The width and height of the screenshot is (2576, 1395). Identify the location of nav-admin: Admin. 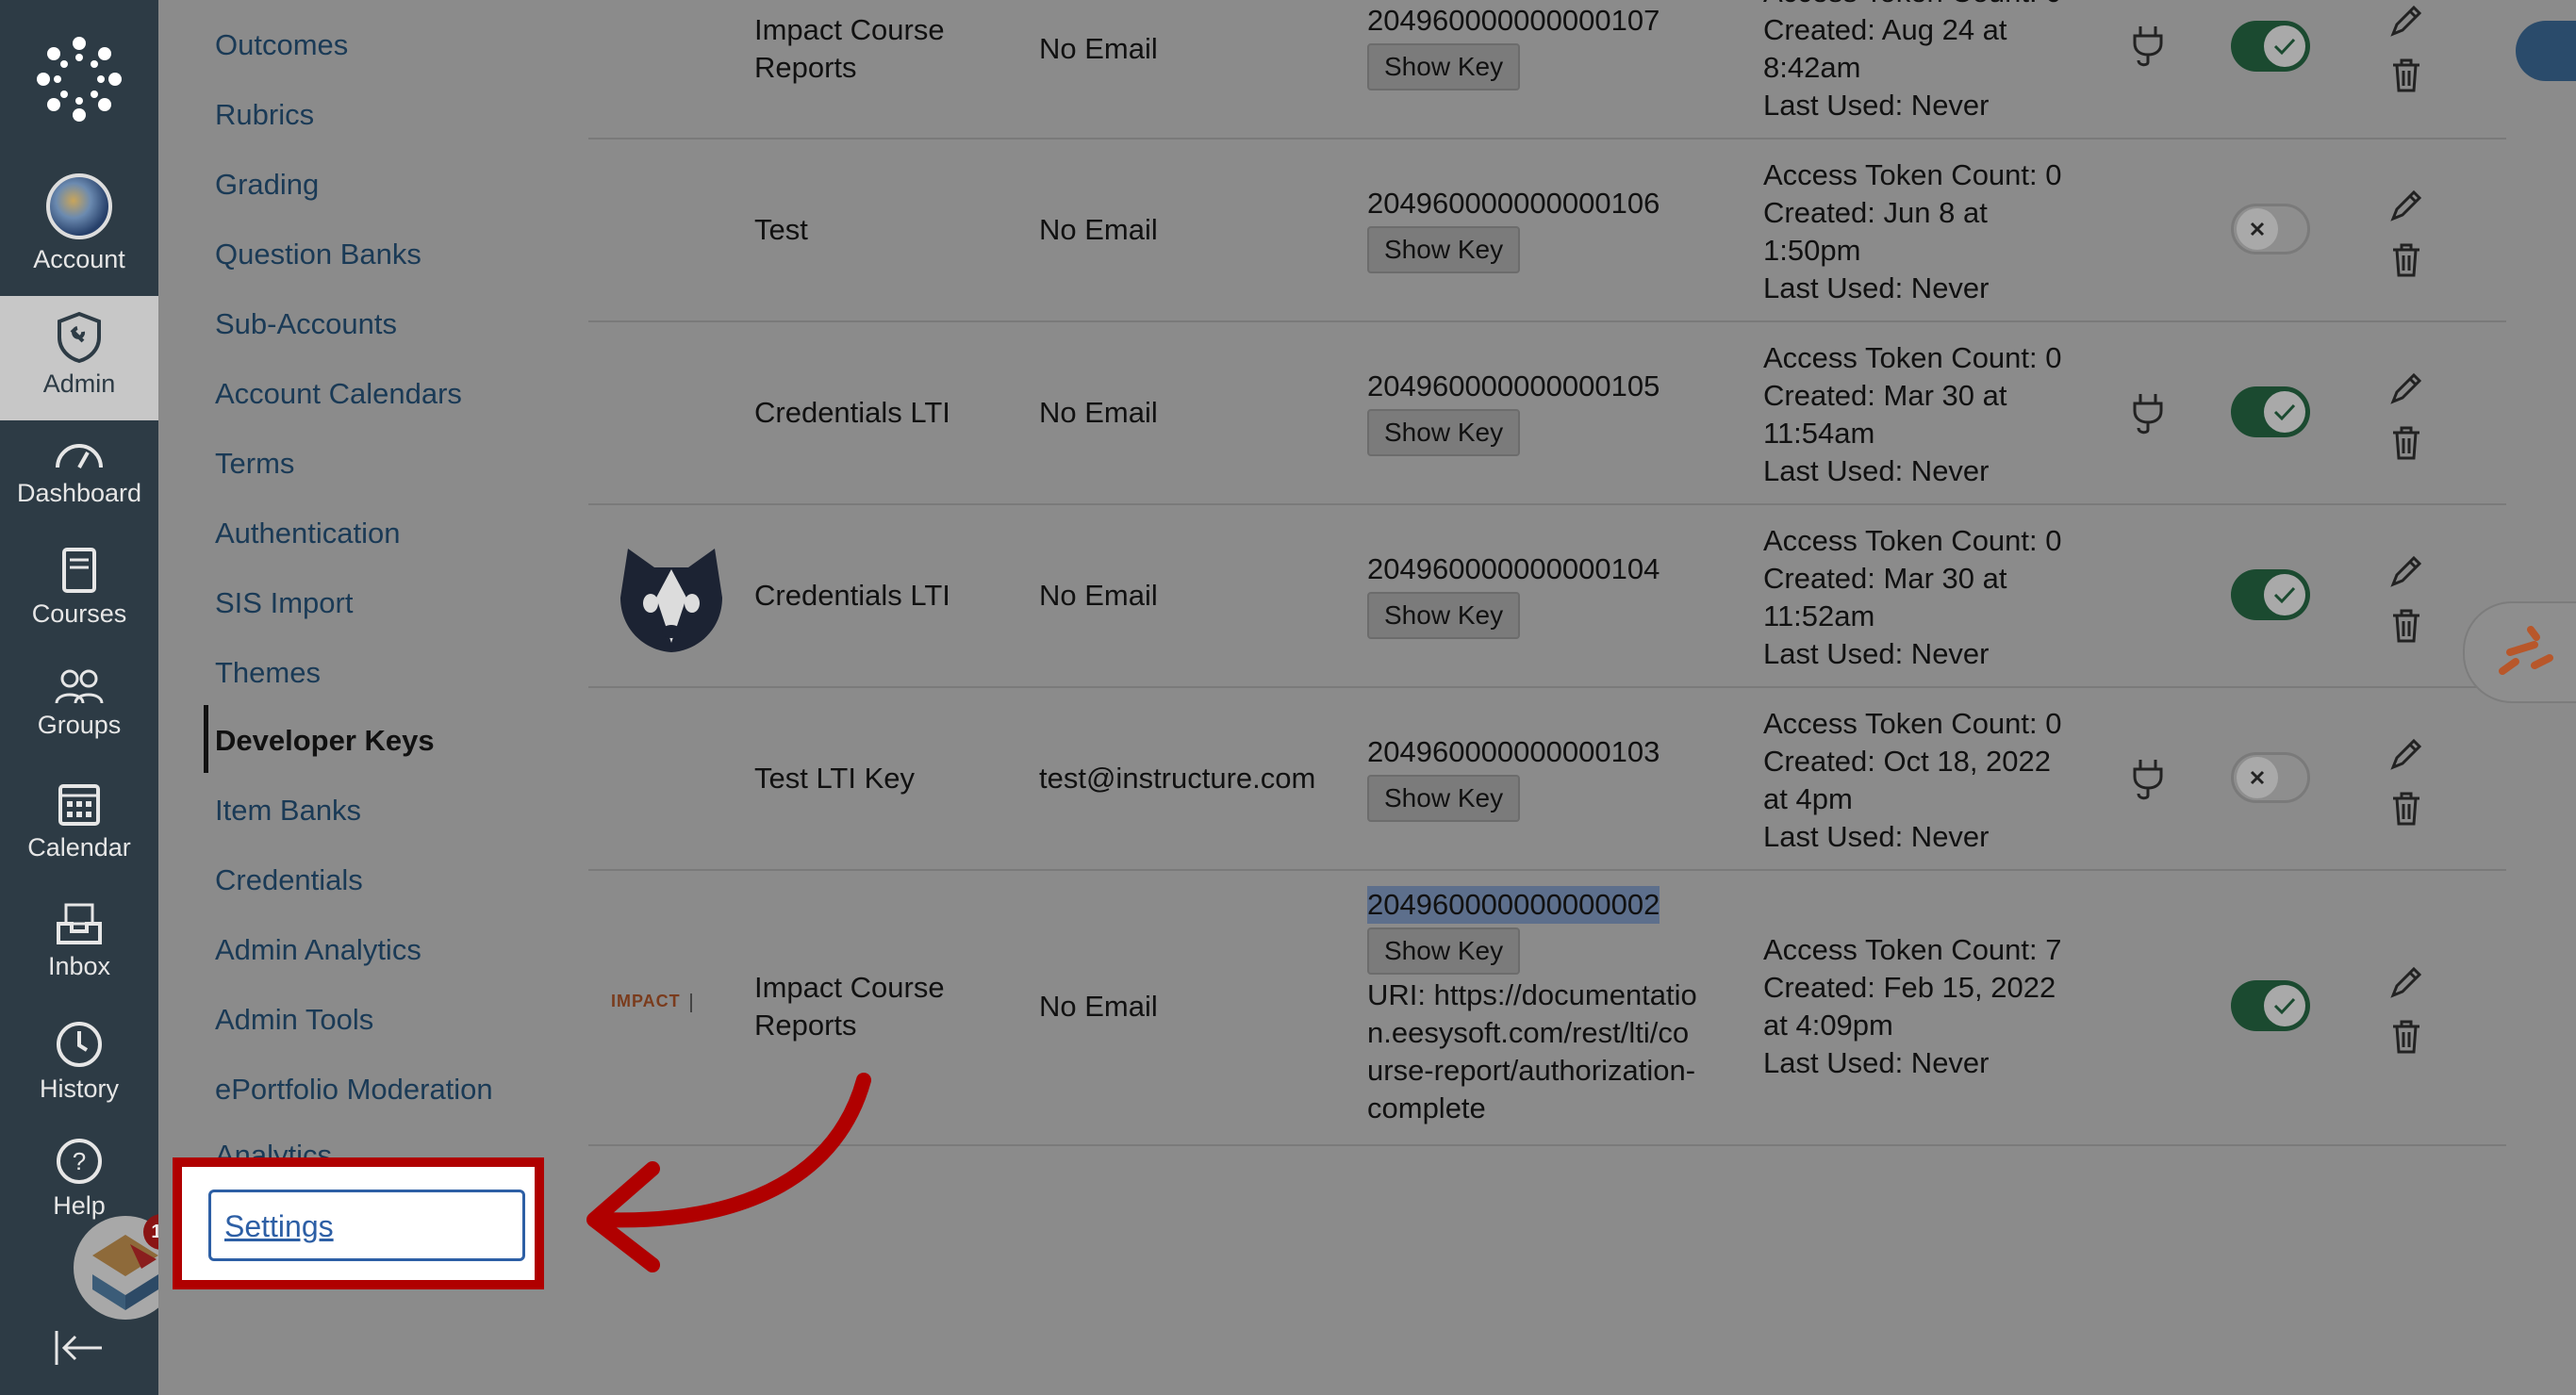
(79, 358).